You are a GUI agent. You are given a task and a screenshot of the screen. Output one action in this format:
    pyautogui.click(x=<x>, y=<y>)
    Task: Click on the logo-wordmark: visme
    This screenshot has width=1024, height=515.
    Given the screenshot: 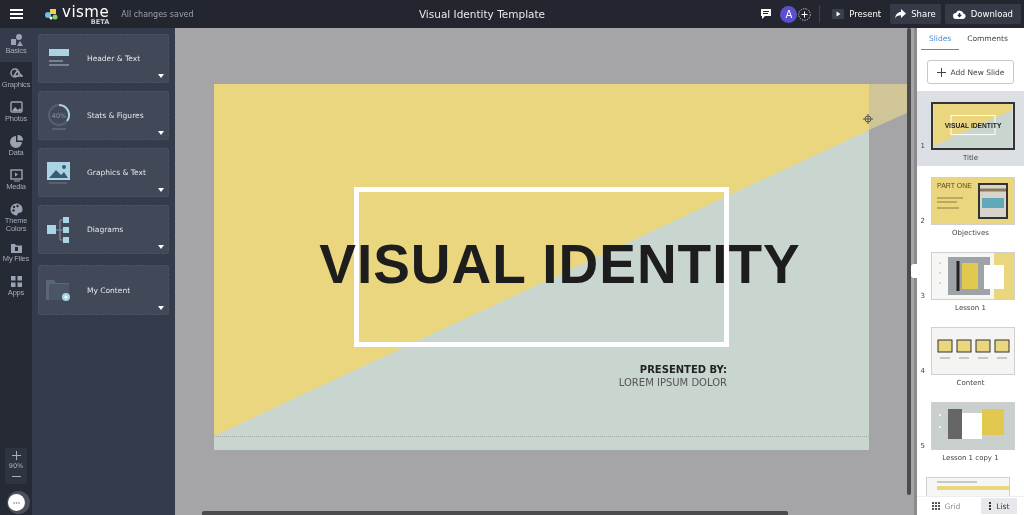 What is the action you would take?
    pyautogui.click(x=86, y=11)
    